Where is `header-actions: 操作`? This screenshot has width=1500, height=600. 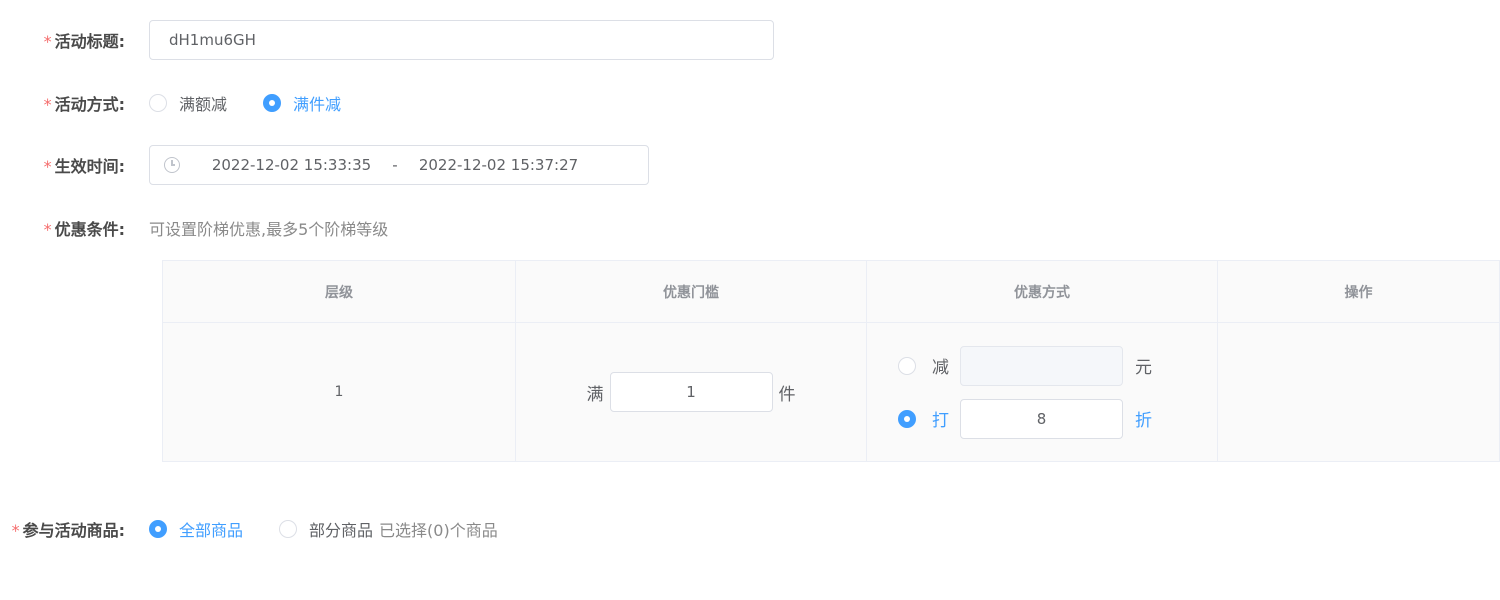
header-actions: 操作 is located at coordinates (1358, 291).